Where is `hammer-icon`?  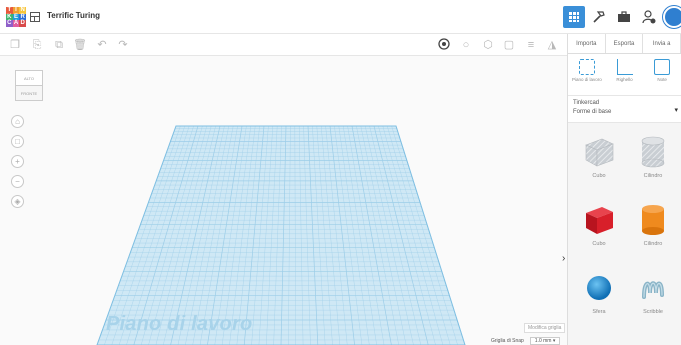
hammer-icon is located at coordinates (599, 17).